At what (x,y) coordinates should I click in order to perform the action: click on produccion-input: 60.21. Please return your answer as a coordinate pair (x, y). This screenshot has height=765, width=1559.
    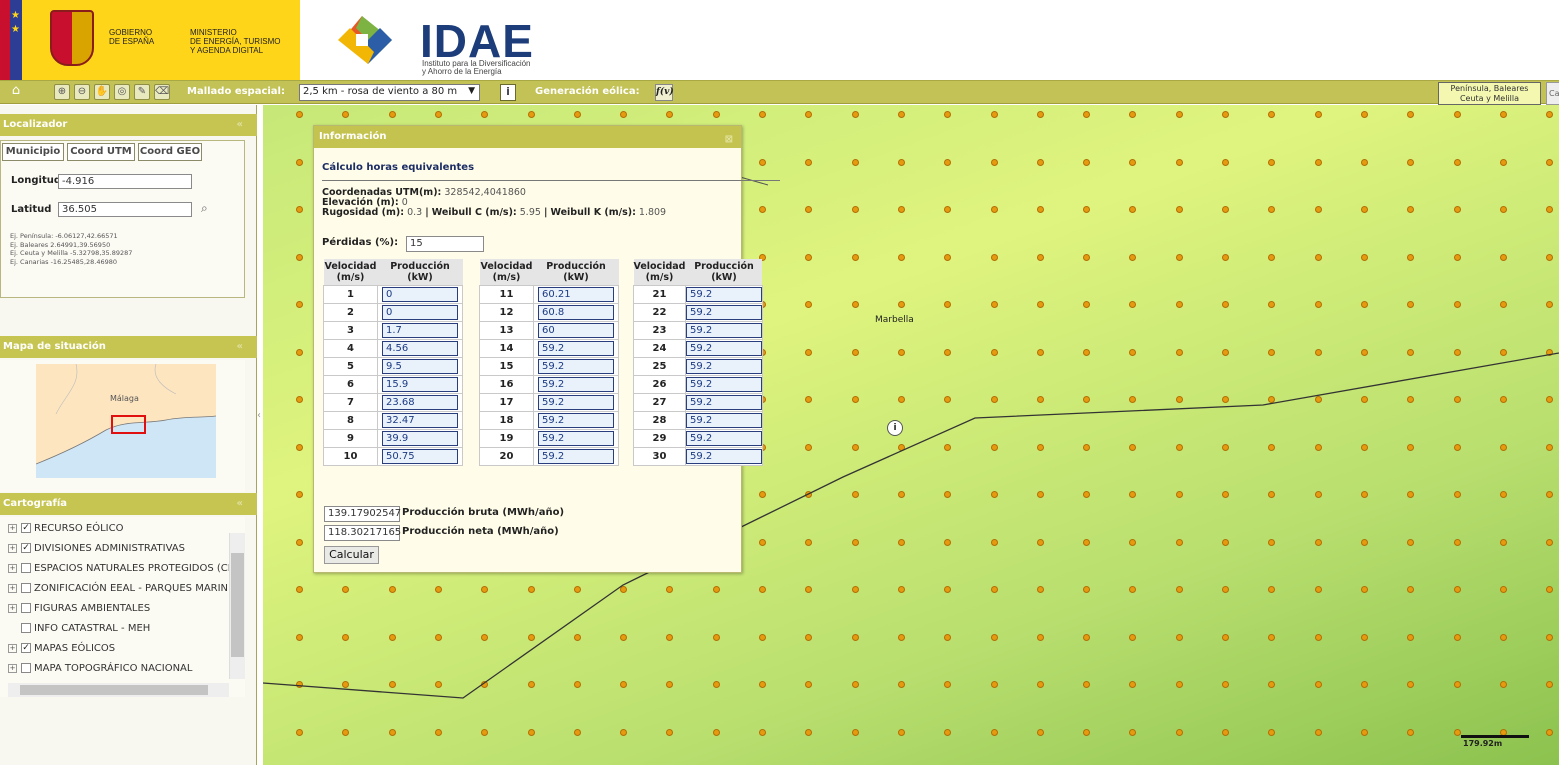
    Looking at the image, I should click on (576, 294).